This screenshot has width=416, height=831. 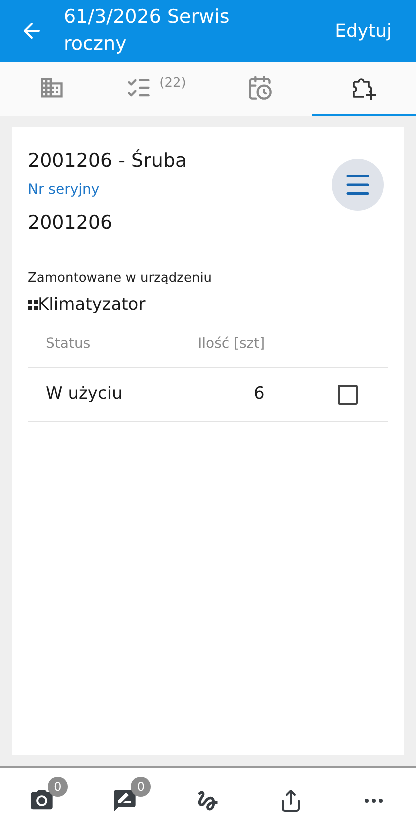 I want to click on table-cell-text: W użyciu, so click(x=85, y=394).